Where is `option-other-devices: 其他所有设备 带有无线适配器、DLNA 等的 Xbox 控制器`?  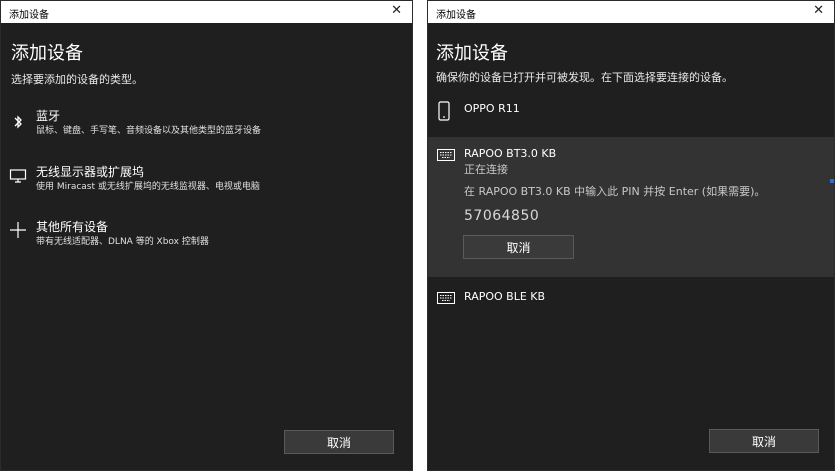
option-other-devices: 其他所有设备 带有无线适配器、DLNA 等的 Xbox 控制器 is located at coordinates (206, 240).